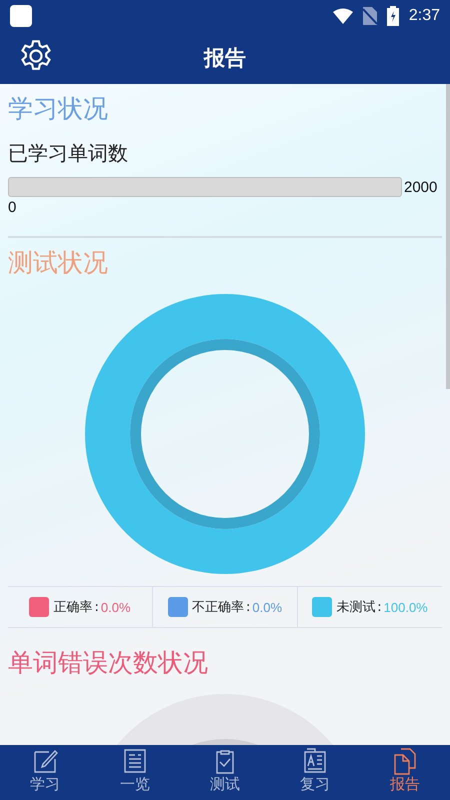 Image resolution: width=450 pixels, height=800 pixels. What do you see at coordinates (421, 187) in the screenshot?
I see `max-value: 2000` at bounding box center [421, 187].